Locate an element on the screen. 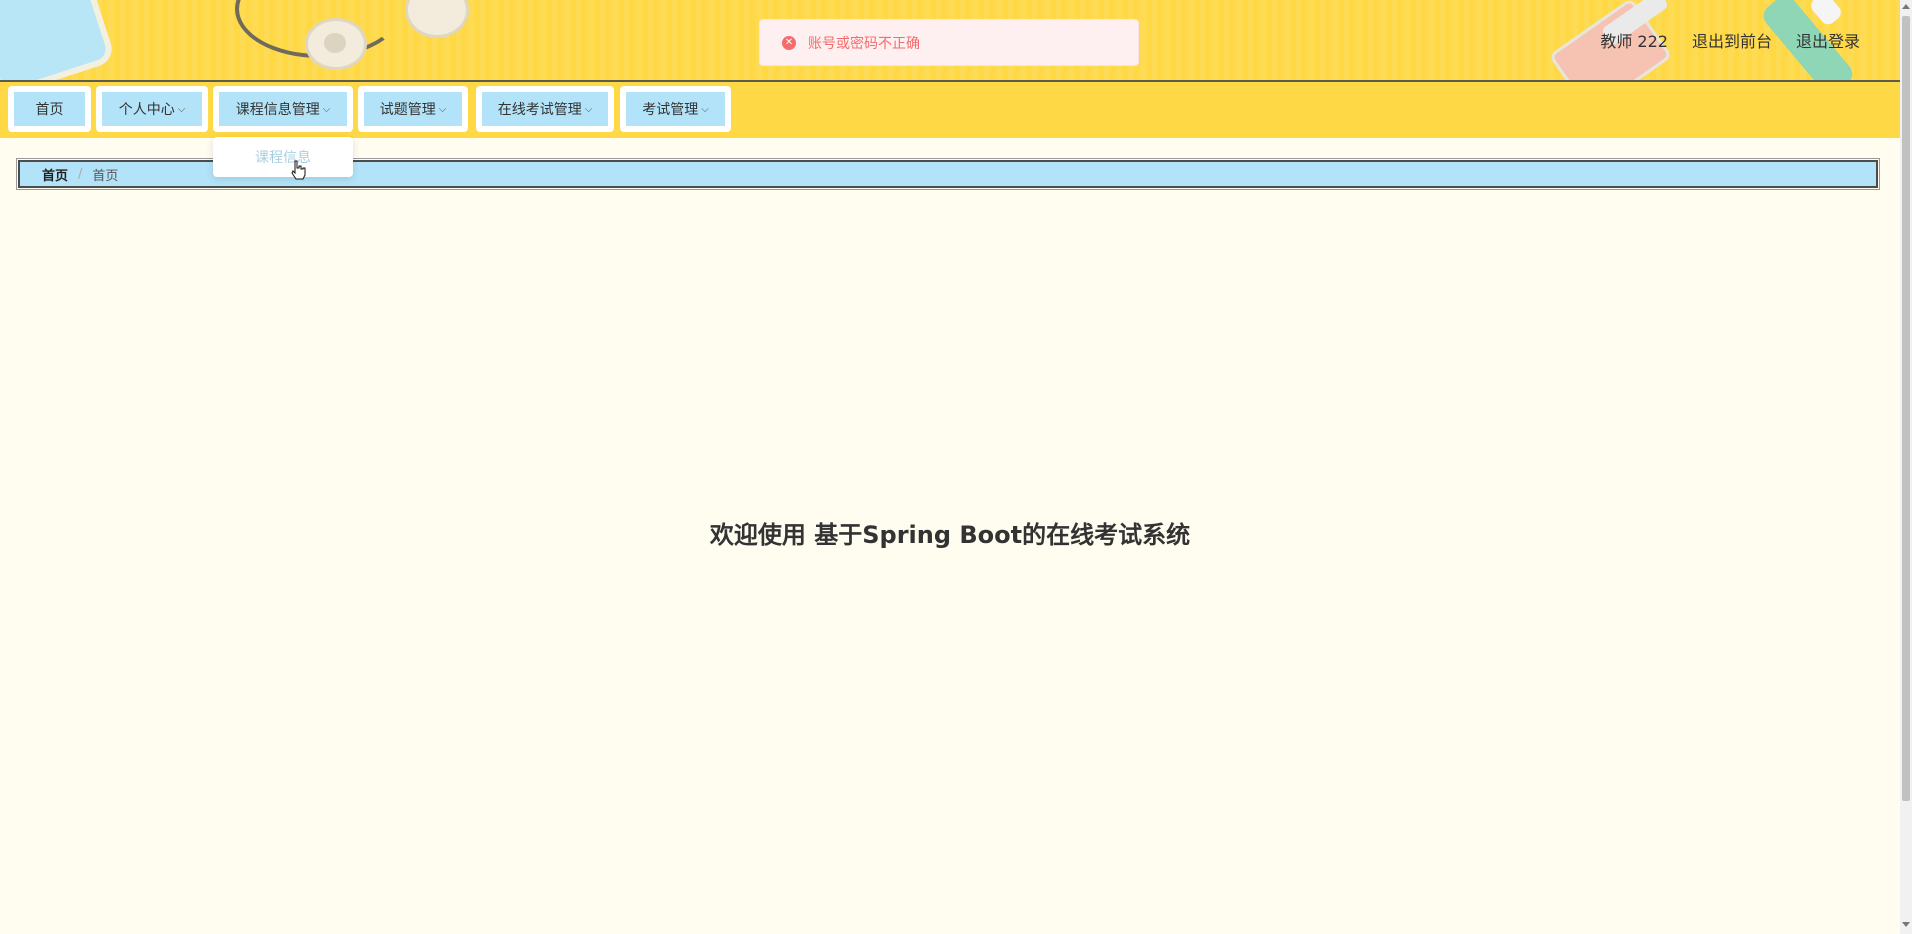 The width and height of the screenshot is (1912, 934). hand-cursor-icon is located at coordinates (298, 170).